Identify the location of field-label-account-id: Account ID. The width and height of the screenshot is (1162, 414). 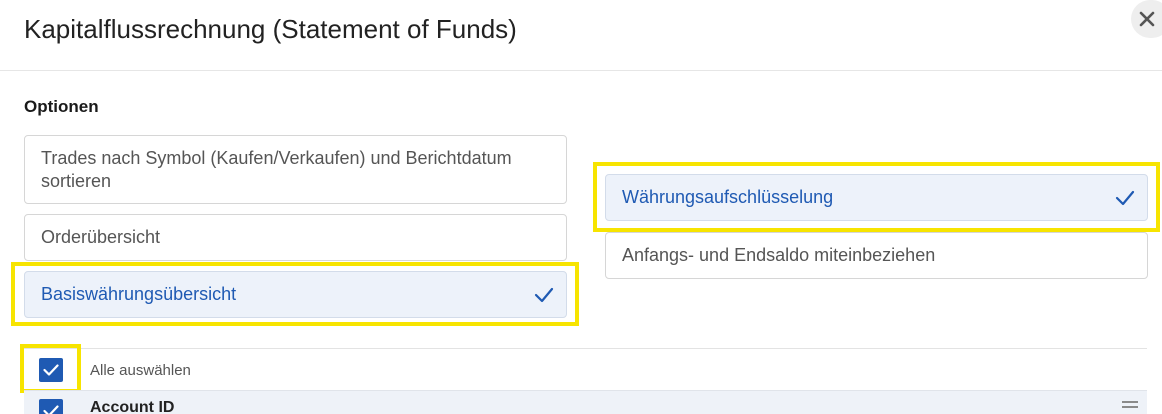
(132, 406).